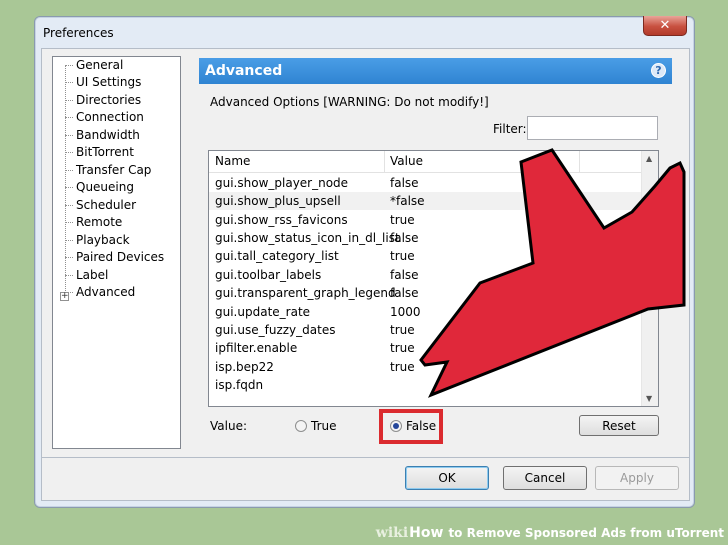 The height and width of the screenshot is (545, 728). Describe the element at coordinates (78, 33) in the screenshot. I see `window-title: Preferences` at that location.